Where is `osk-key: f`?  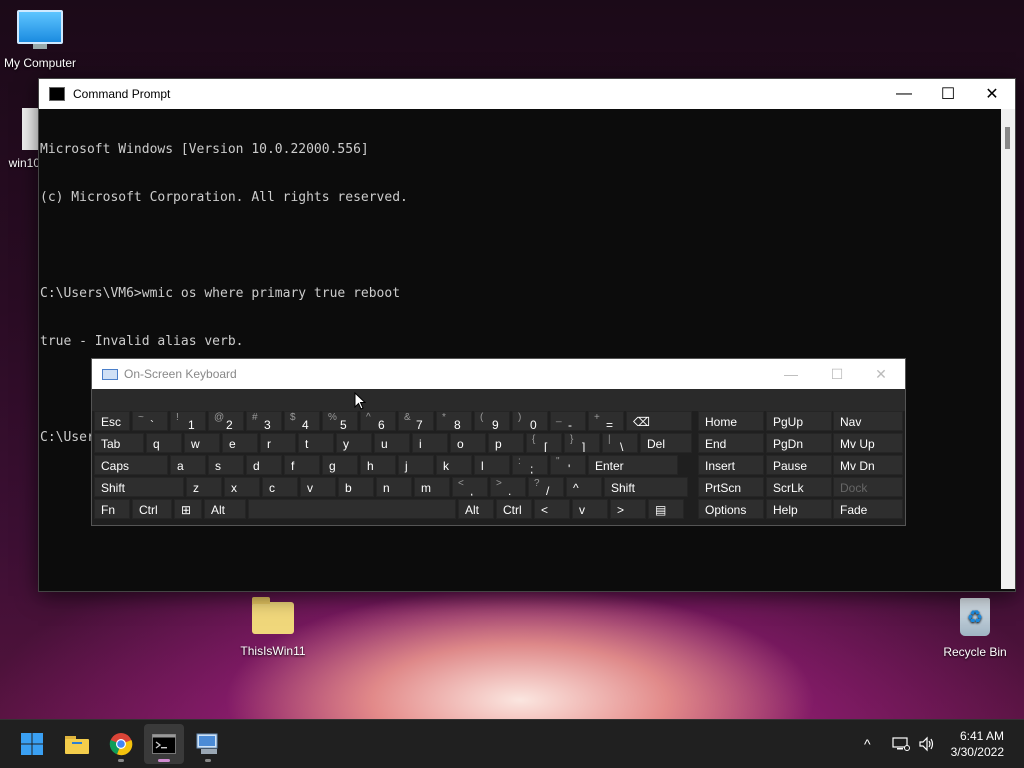 osk-key: f is located at coordinates (302, 465).